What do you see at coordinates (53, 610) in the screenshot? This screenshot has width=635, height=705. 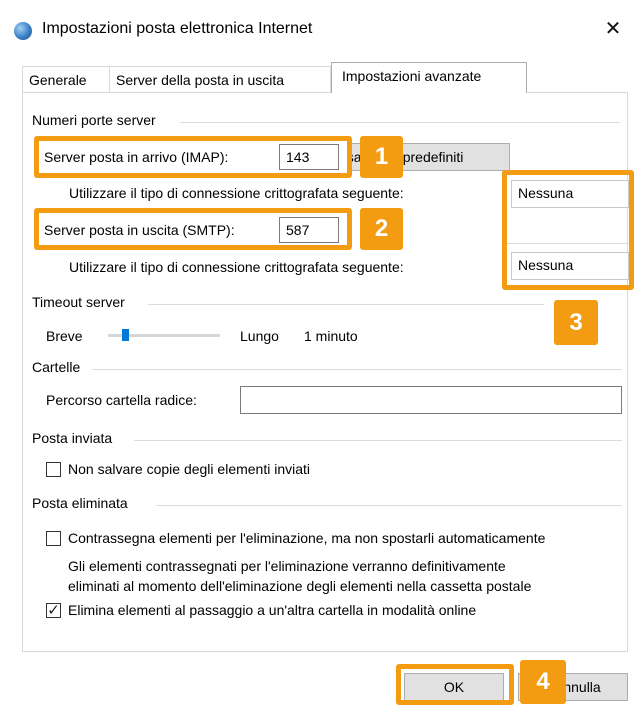 I see `purge-items-checkbox: ✓` at bounding box center [53, 610].